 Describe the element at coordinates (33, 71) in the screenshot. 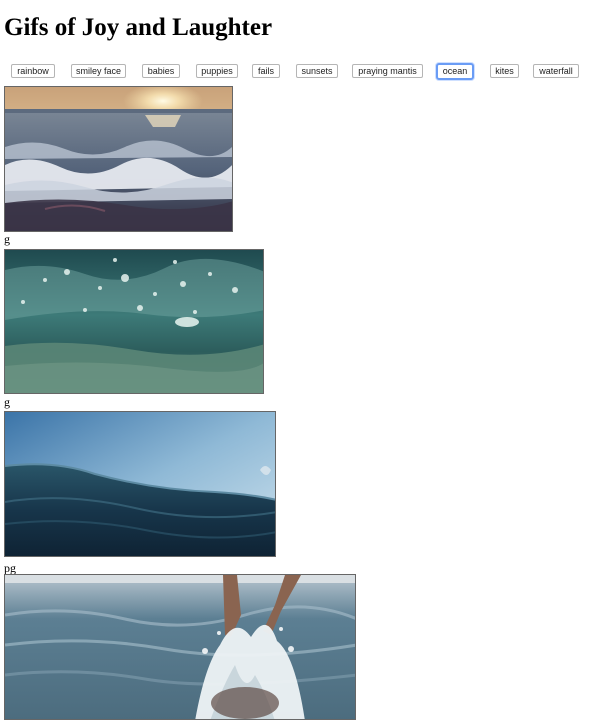

I see `topic-button-rainbow: rainbow` at that location.